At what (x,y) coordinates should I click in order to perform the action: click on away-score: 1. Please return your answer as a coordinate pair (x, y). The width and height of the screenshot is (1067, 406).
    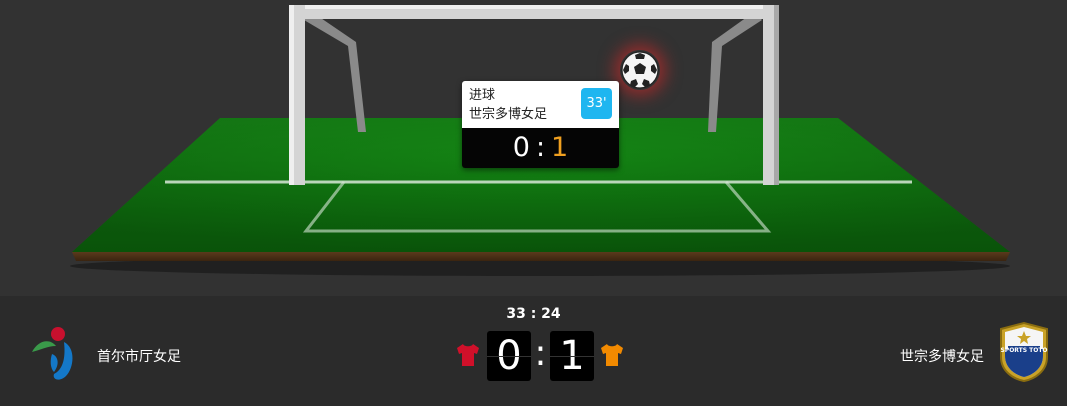
    Looking at the image, I should click on (572, 356).